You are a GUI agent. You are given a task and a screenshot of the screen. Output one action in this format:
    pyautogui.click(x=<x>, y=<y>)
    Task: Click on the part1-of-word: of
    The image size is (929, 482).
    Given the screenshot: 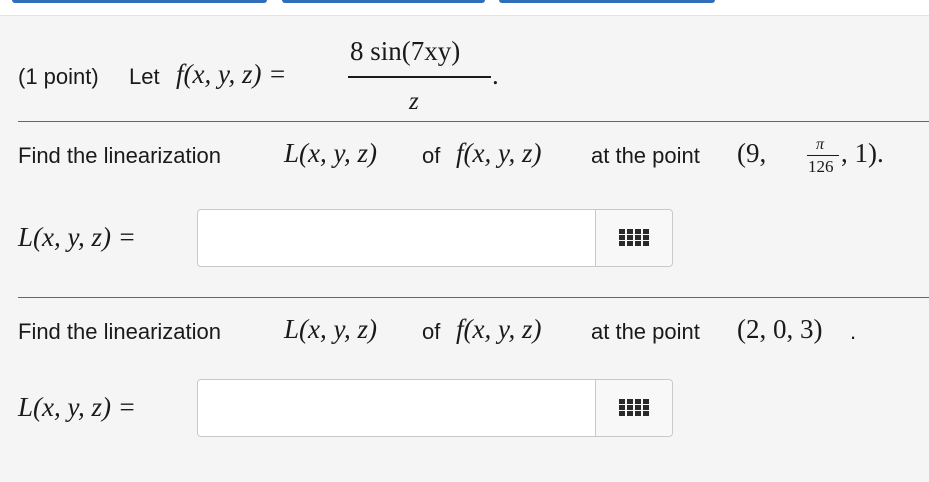 What is the action you would take?
    pyautogui.click(x=431, y=155)
    